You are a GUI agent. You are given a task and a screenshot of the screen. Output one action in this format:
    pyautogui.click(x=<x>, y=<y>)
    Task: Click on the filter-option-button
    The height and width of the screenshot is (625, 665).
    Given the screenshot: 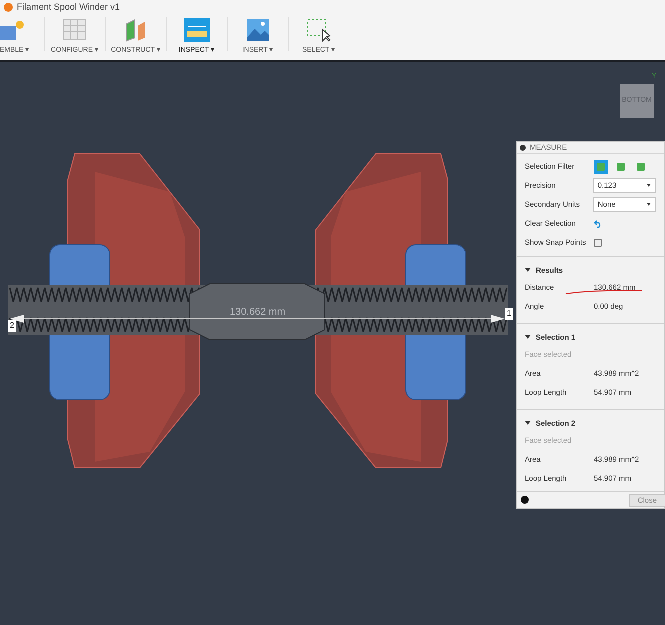 What is the action you would take?
    pyautogui.click(x=601, y=167)
    